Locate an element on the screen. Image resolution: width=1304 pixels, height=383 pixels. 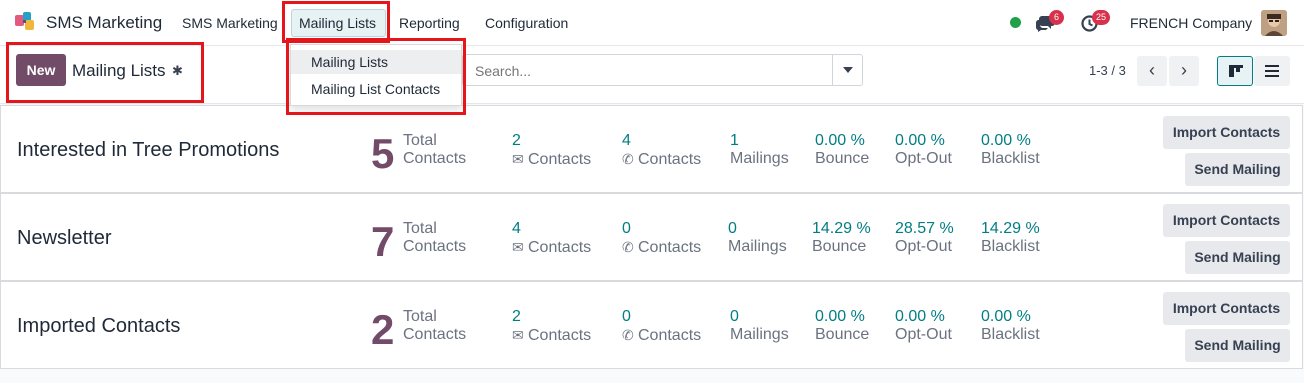
messages-badge: 6 is located at coordinates (1056, 17).